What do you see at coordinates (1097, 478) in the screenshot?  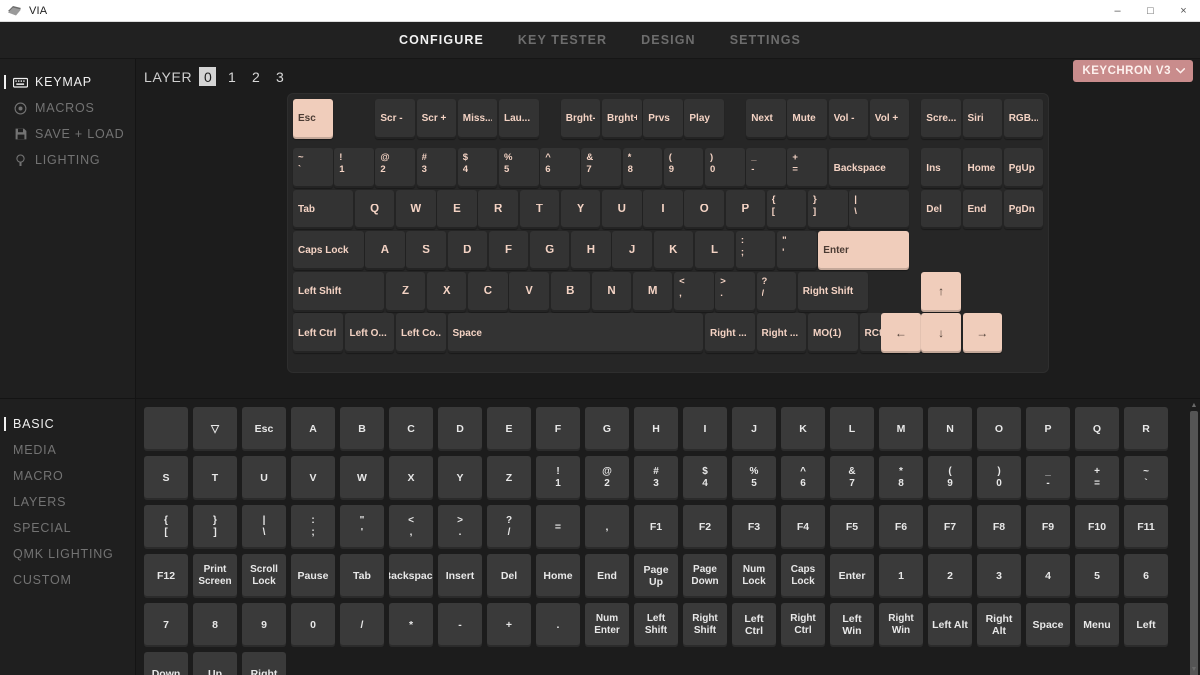 I see `picker-key-blank: + =` at bounding box center [1097, 478].